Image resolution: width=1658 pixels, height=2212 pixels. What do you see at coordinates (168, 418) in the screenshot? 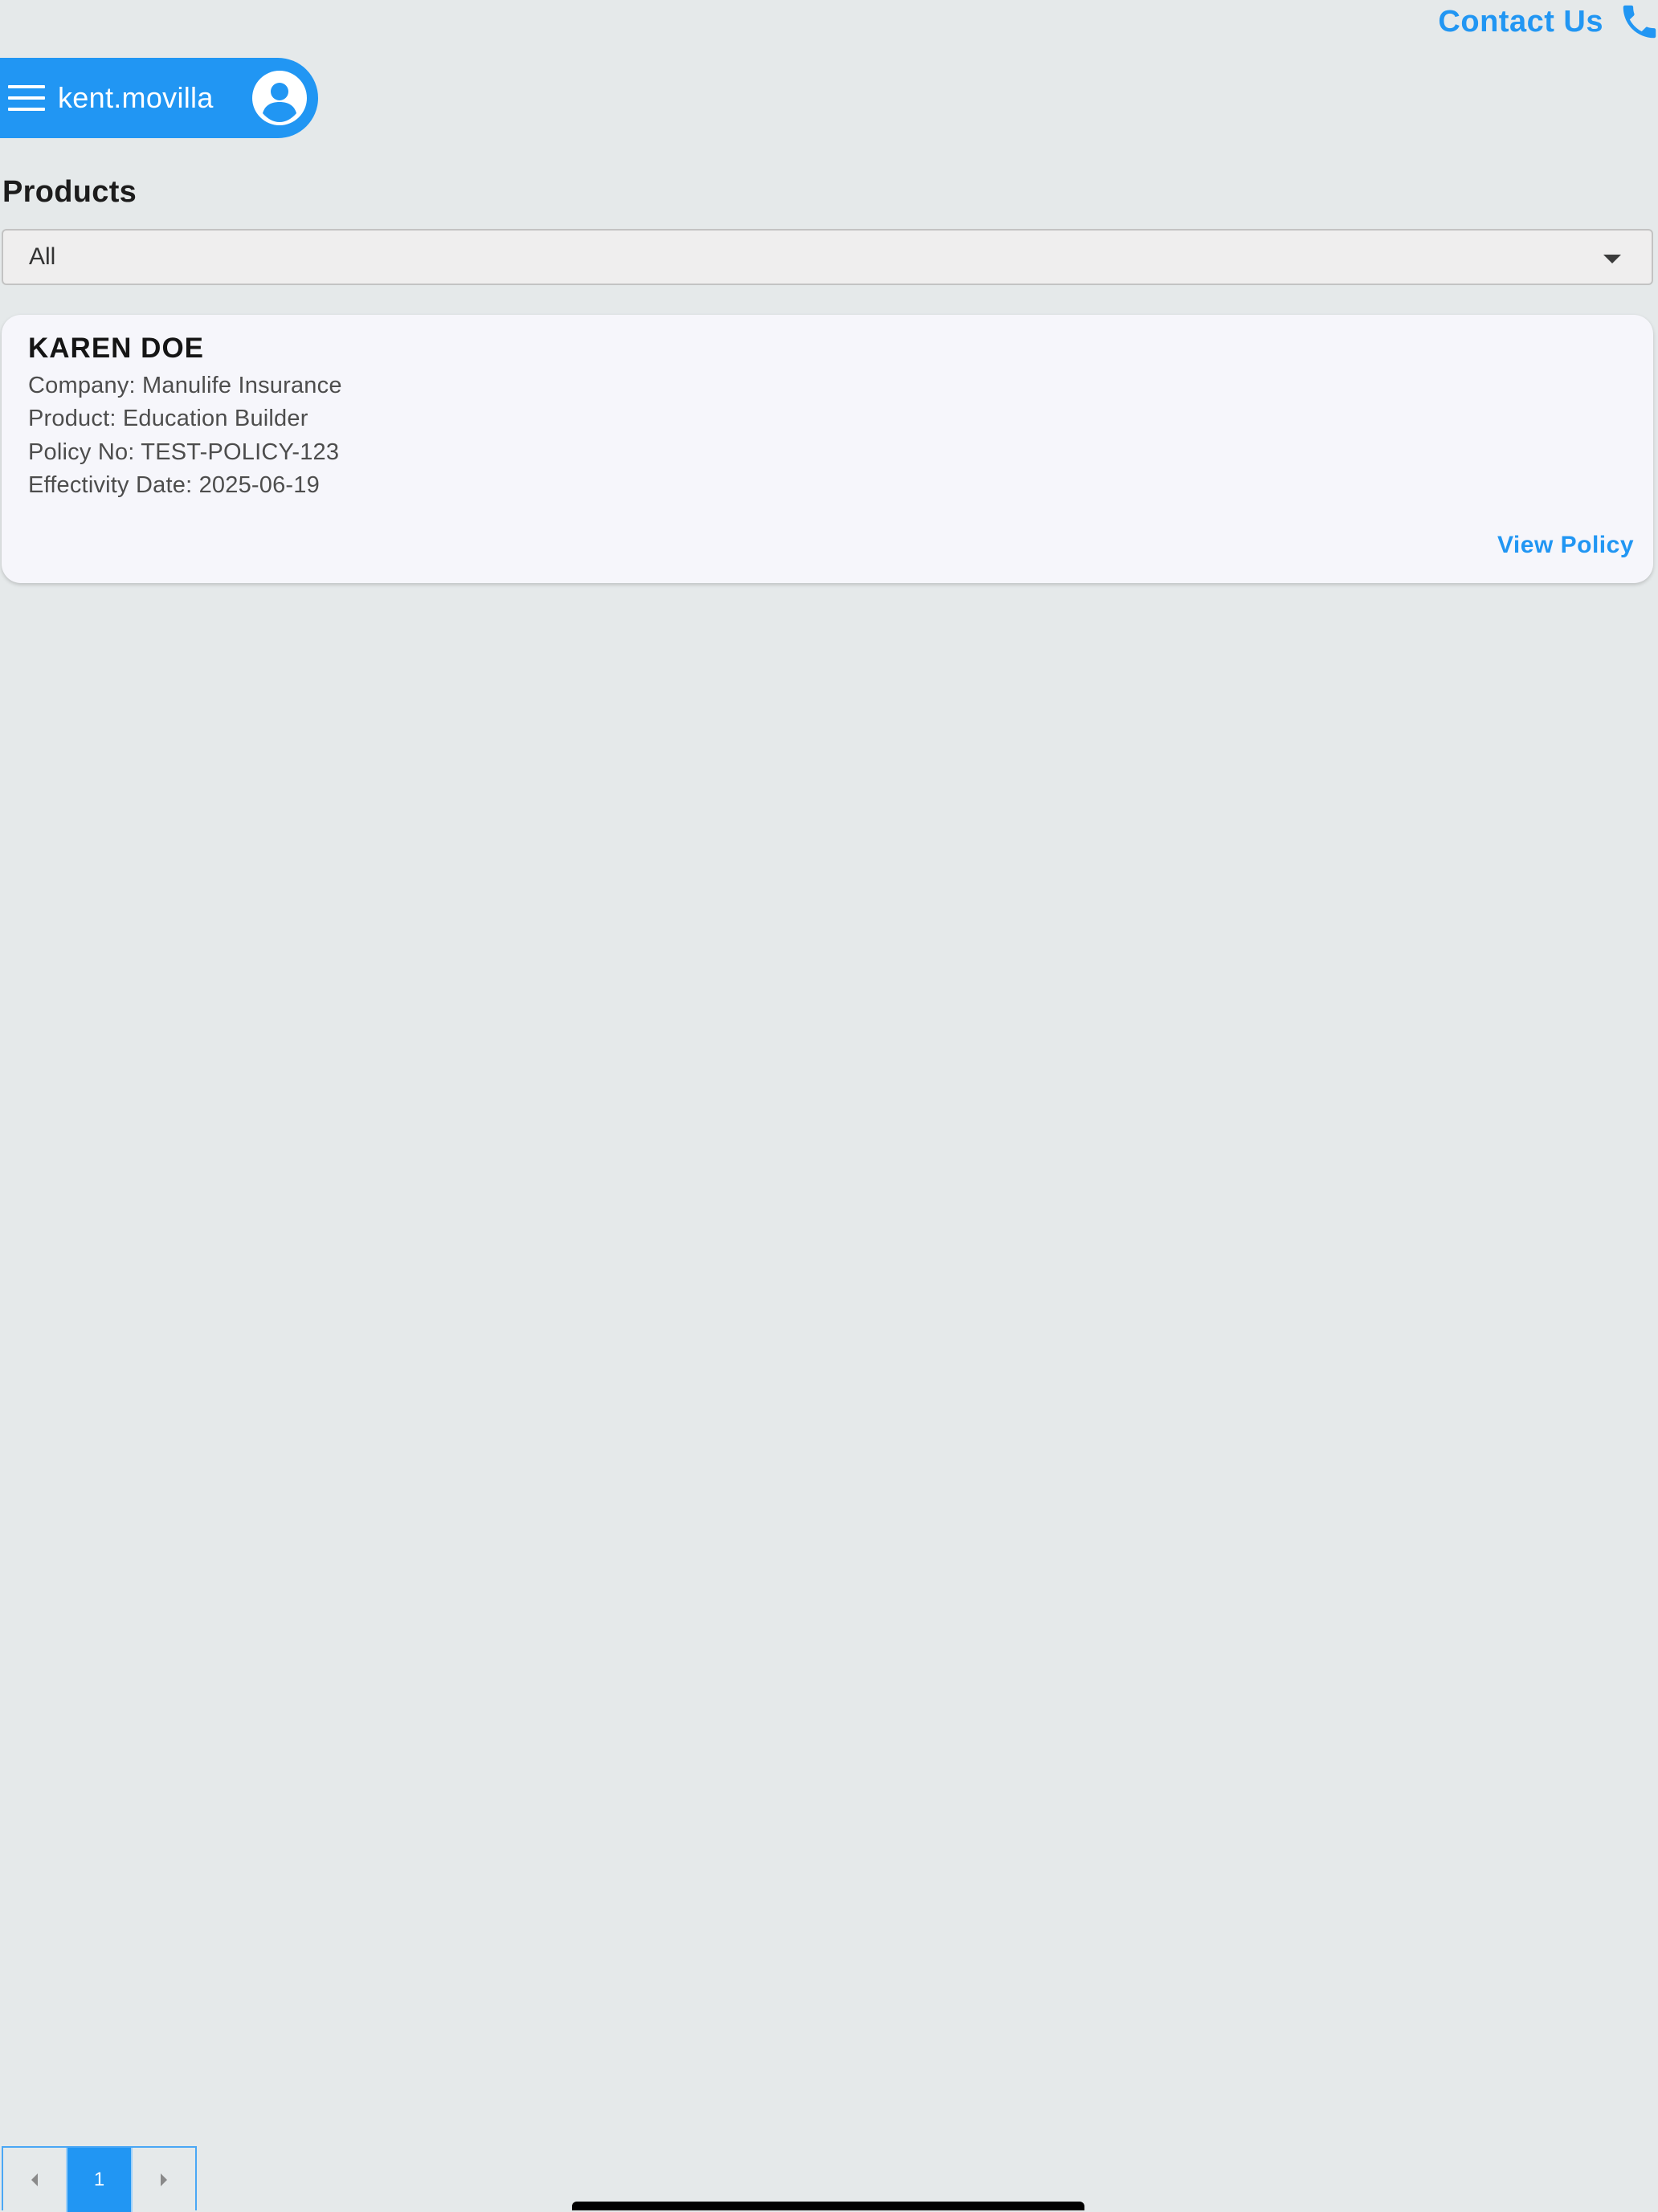
I see `policy-product: Product: Education Builder` at bounding box center [168, 418].